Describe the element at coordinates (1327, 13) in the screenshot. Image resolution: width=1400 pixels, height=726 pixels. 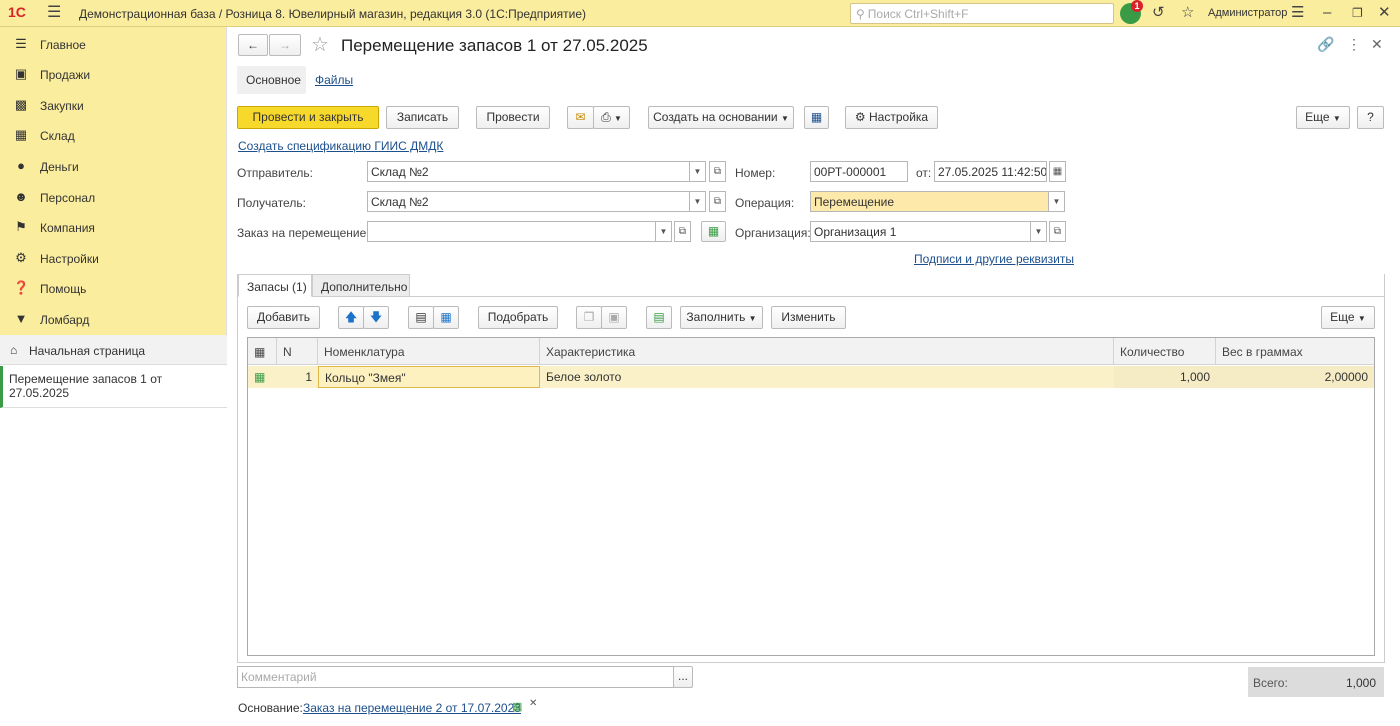
I see `minimize-icon: –` at that location.